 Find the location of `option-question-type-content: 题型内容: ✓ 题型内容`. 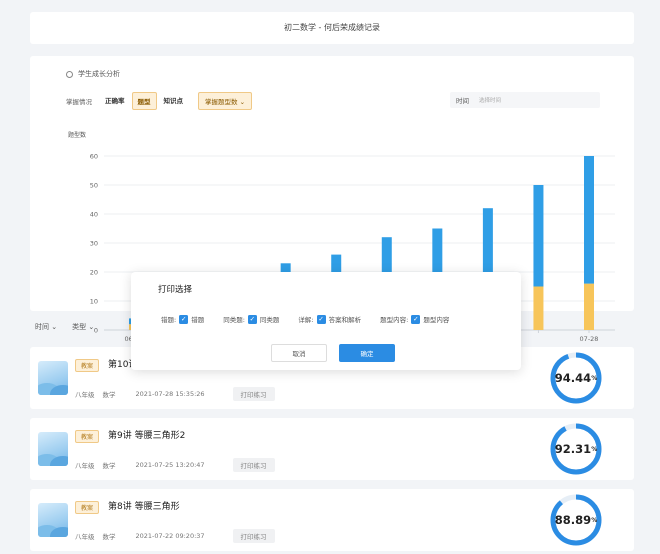

option-question-type-content: 题型内容: ✓ 题型内容 is located at coordinates (414, 319).